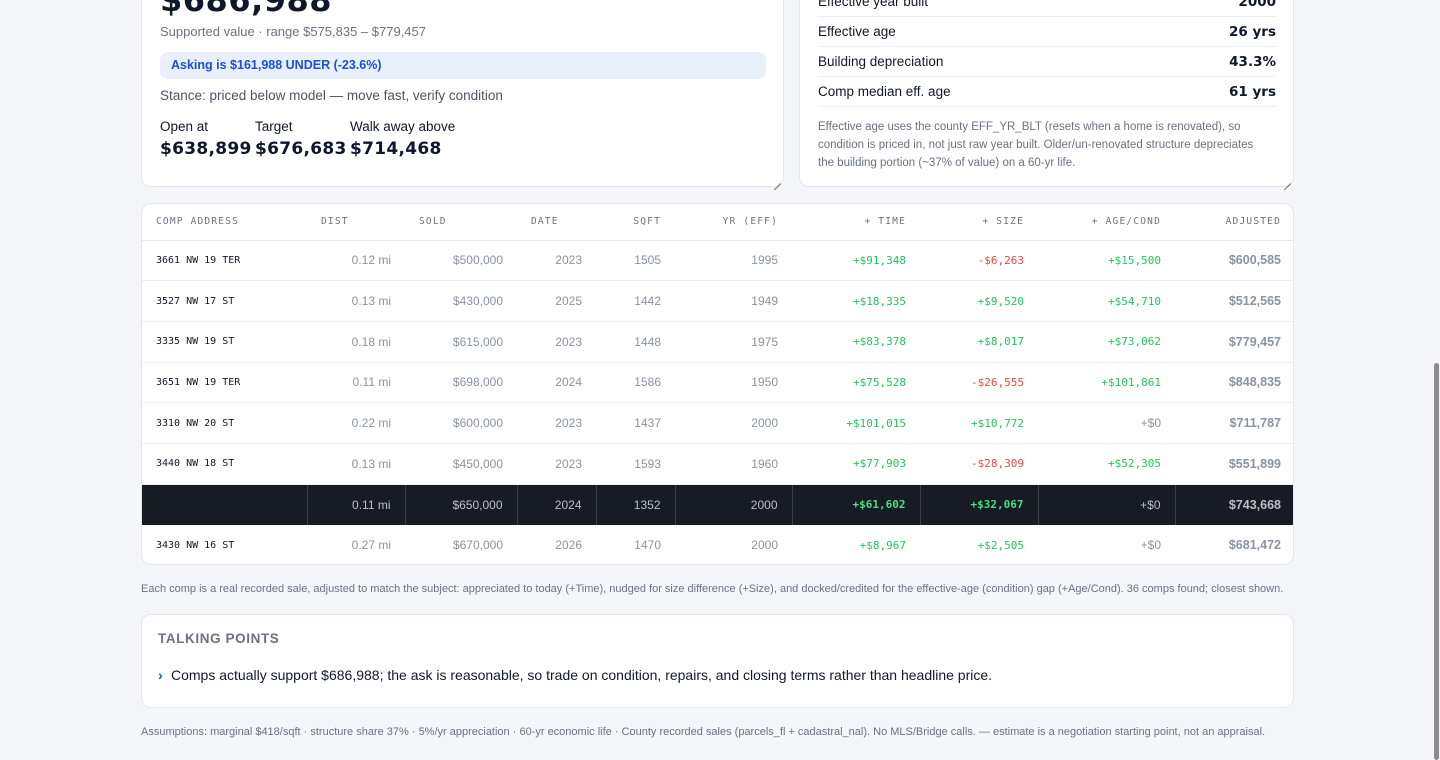 This screenshot has width=1440, height=760. I want to click on comp-time-adj: +$101,015, so click(856, 423).